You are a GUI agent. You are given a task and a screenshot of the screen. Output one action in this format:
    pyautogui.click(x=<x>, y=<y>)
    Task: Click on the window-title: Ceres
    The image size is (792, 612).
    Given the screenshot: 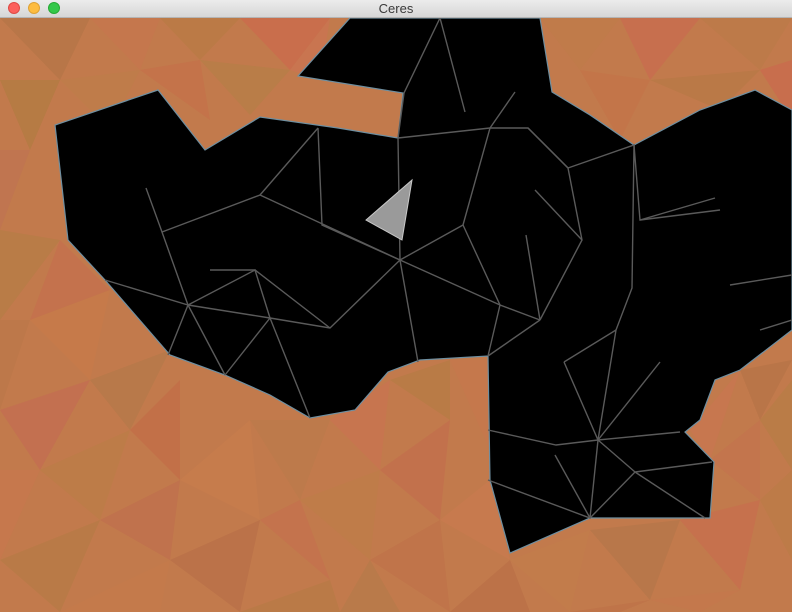 What is the action you would take?
    pyautogui.click(x=396, y=8)
    